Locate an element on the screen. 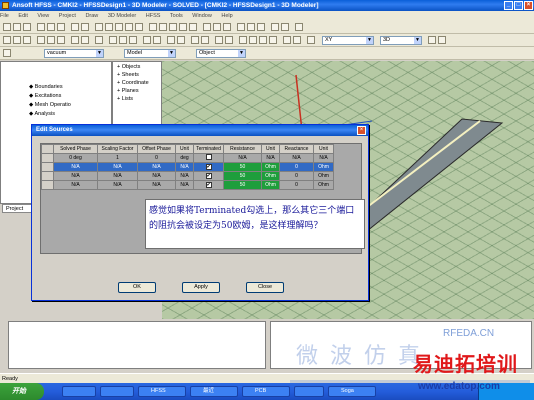 This screenshot has width=534, height=400. taskbar-item: 最近 is located at coordinates (214, 391).